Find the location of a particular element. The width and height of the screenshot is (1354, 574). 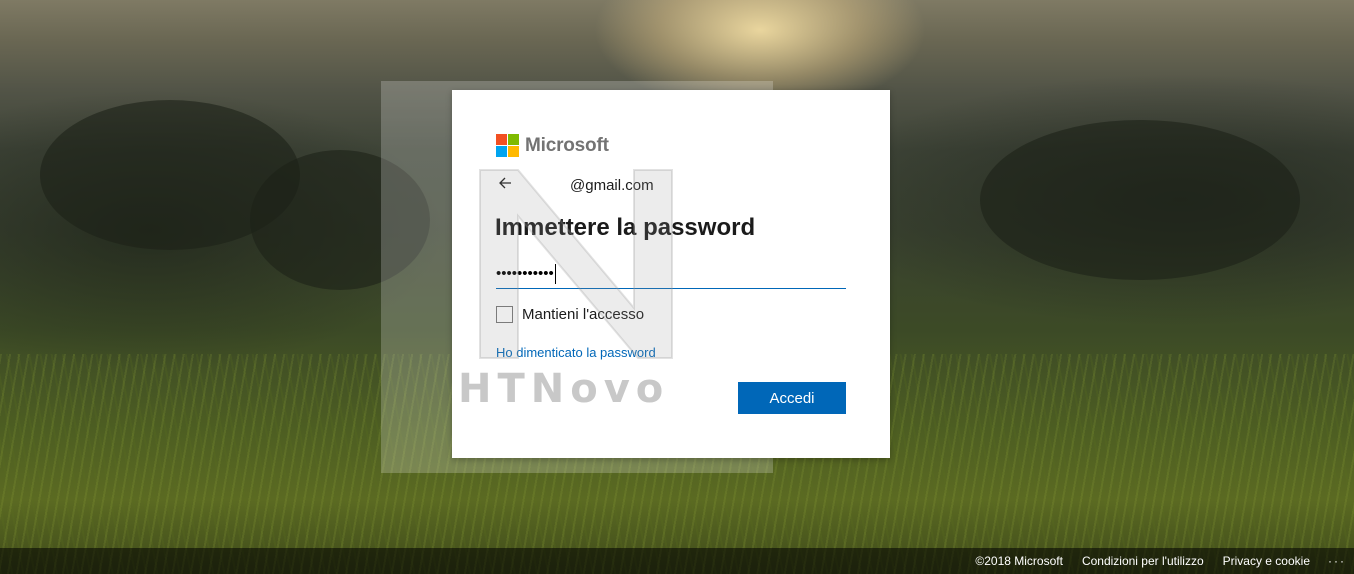

password-mask: ••••••••••• is located at coordinates (525, 273).